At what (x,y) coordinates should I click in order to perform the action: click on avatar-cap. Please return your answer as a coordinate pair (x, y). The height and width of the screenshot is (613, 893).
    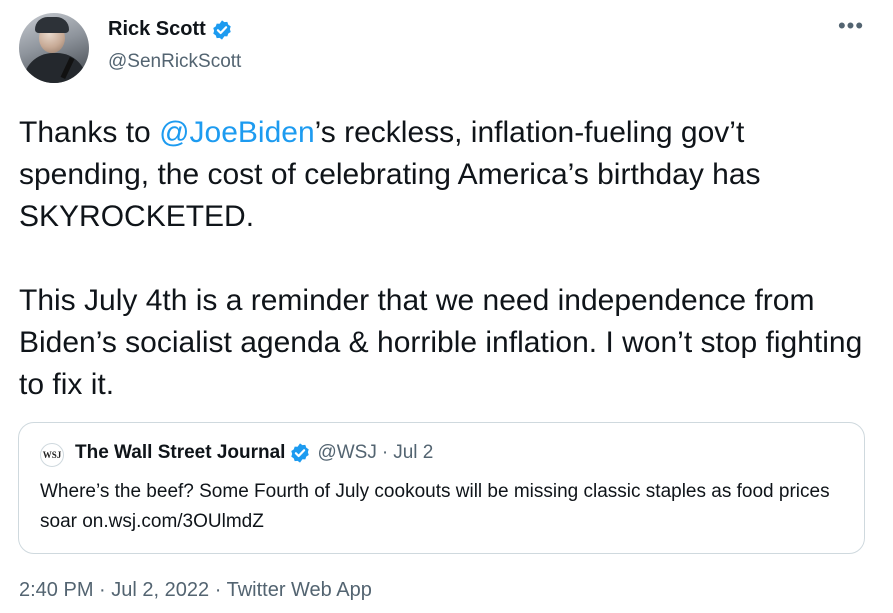
    Looking at the image, I should click on (52, 25).